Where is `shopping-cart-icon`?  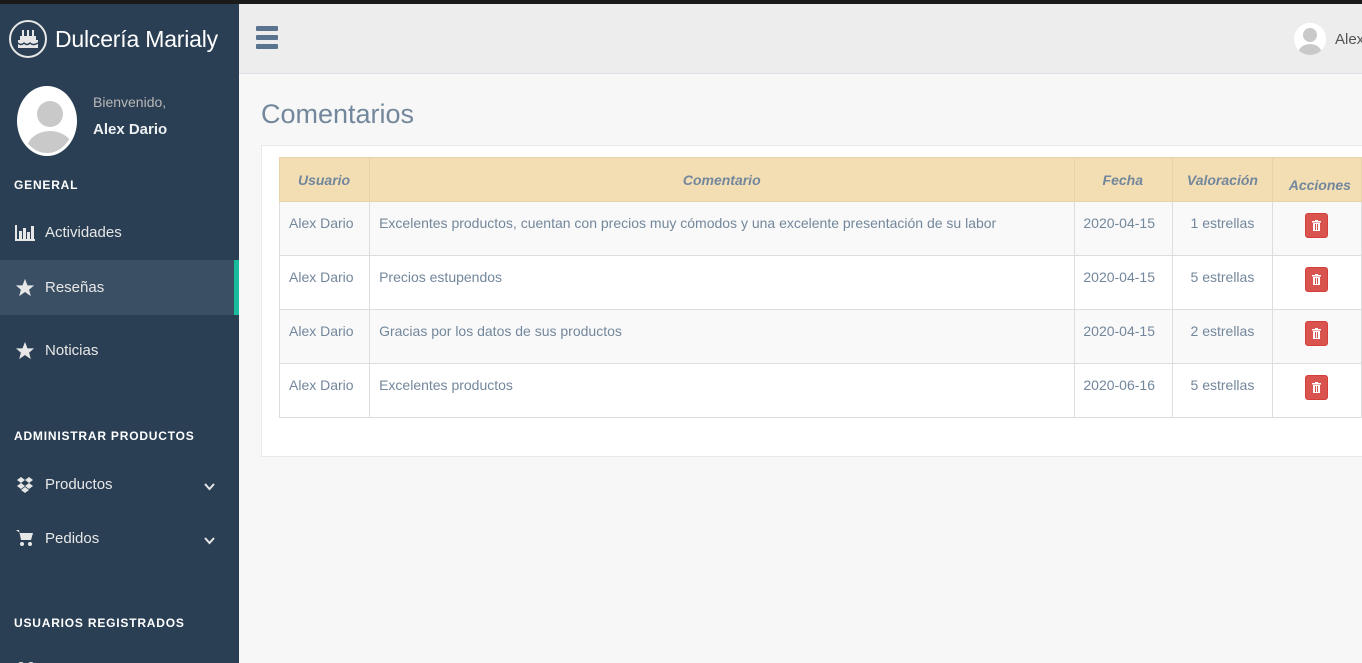
shopping-cart-icon is located at coordinates (25, 539).